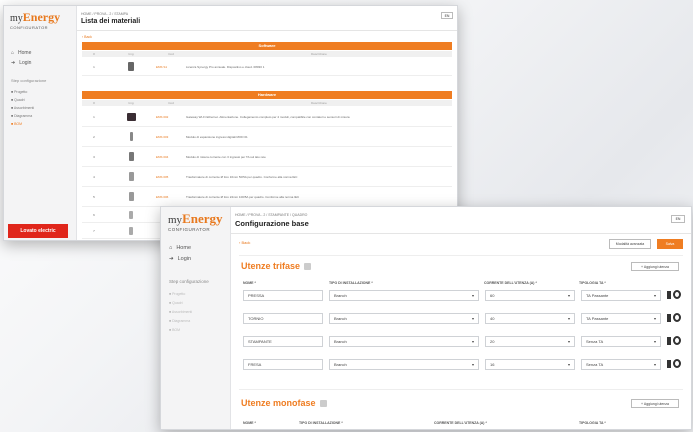 This screenshot has height=432, width=693. What do you see at coordinates (630, 244) in the screenshot?
I see `advanced-mode-button: Modalità avanzata` at bounding box center [630, 244].